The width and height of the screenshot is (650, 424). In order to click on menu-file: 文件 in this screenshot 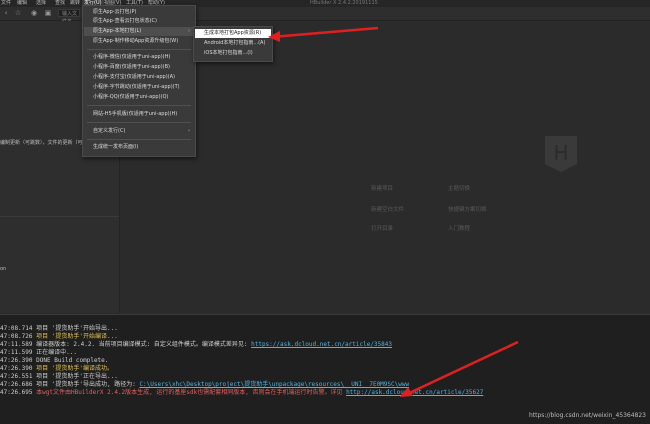, I will do `click(6, 3)`.